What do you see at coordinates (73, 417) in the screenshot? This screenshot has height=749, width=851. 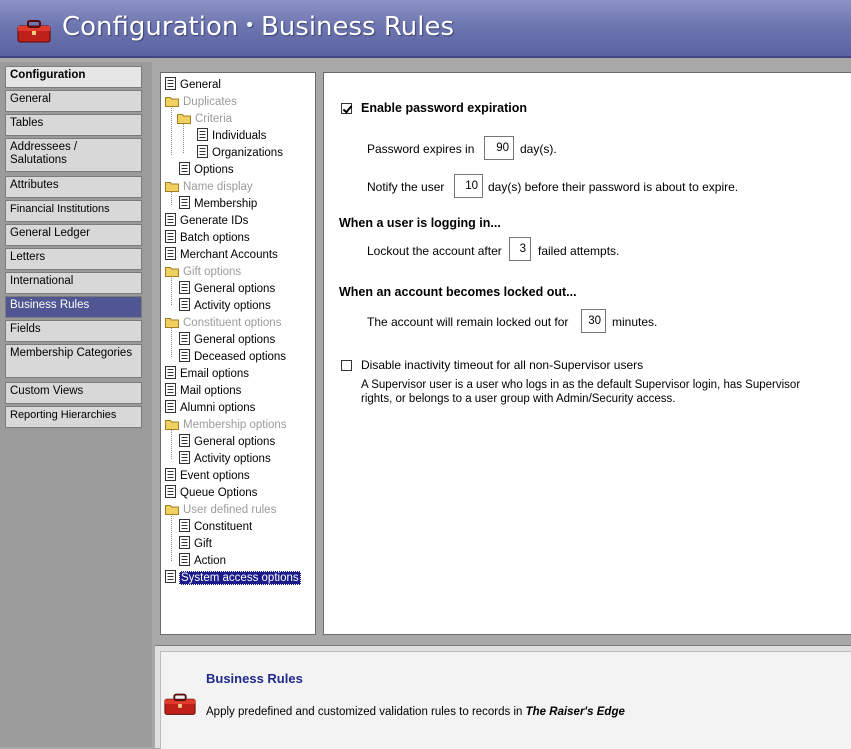 I see `nav-item-reporting-hierarchies: Reporting Hierarchies` at bounding box center [73, 417].